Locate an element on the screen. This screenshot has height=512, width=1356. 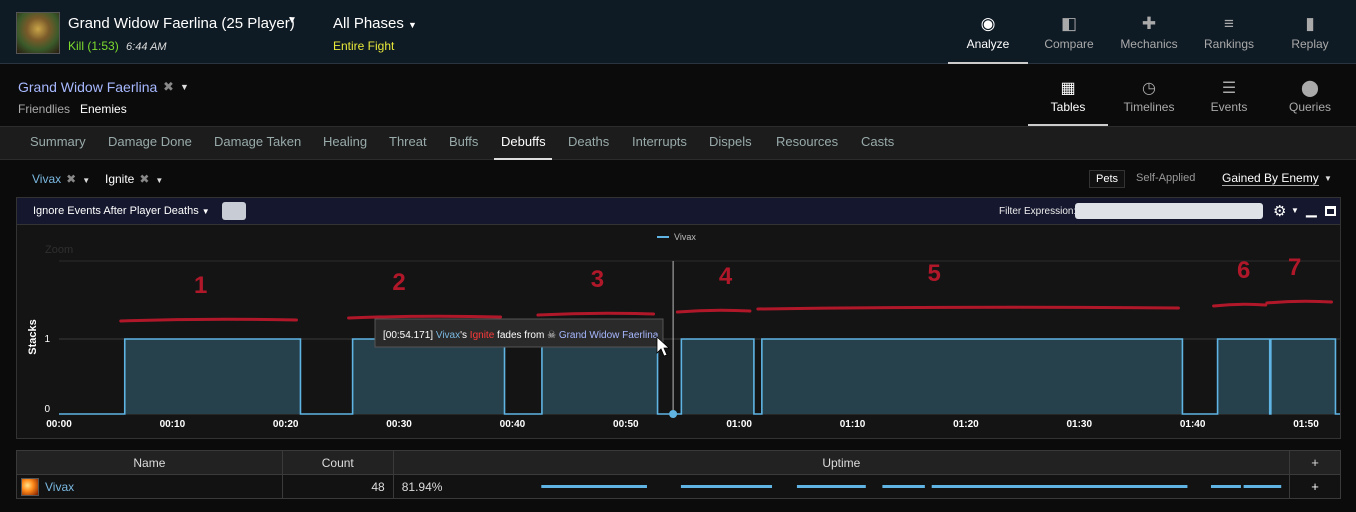
x-tick-label: 00:10 is located at coordinates (173, 424).